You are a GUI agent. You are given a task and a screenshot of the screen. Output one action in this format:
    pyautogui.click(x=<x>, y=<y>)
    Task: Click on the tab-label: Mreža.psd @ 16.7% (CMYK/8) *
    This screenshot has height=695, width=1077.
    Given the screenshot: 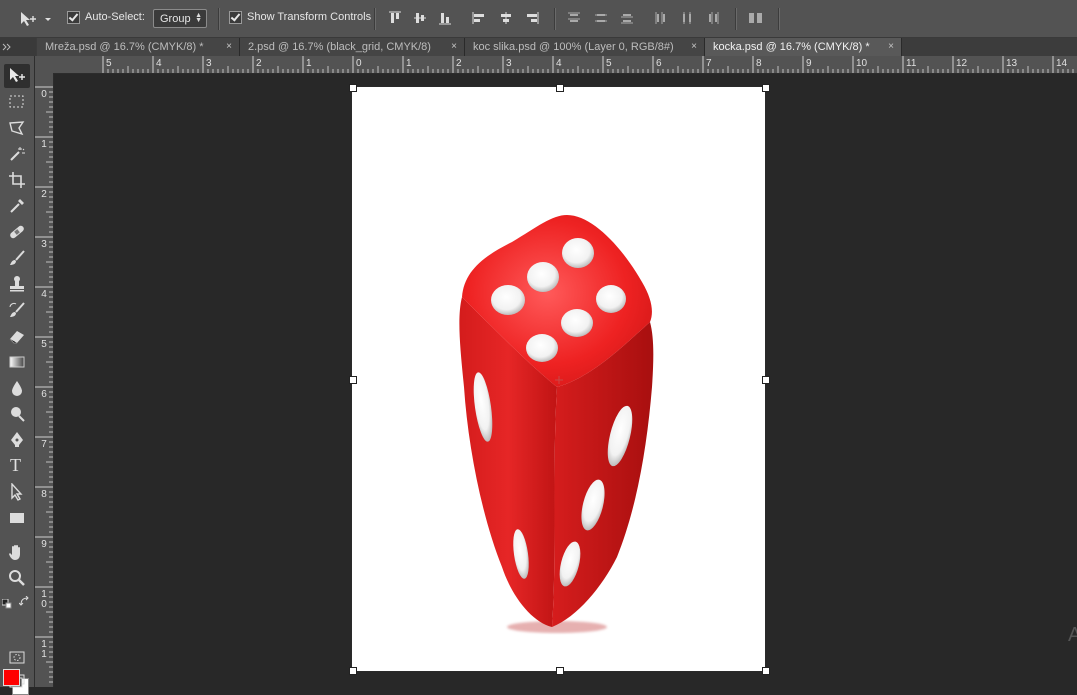 What is the action you would take?
    pyautogui.click(x=124, y=47)
    